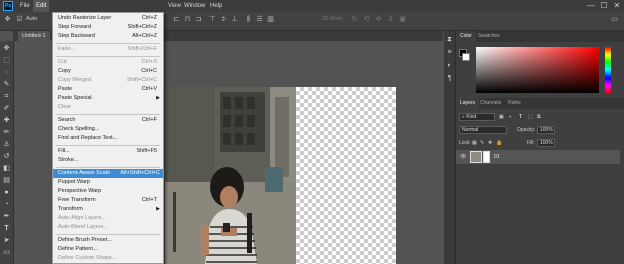  I want to click on foreground-color-swatch, so click(466, 57).